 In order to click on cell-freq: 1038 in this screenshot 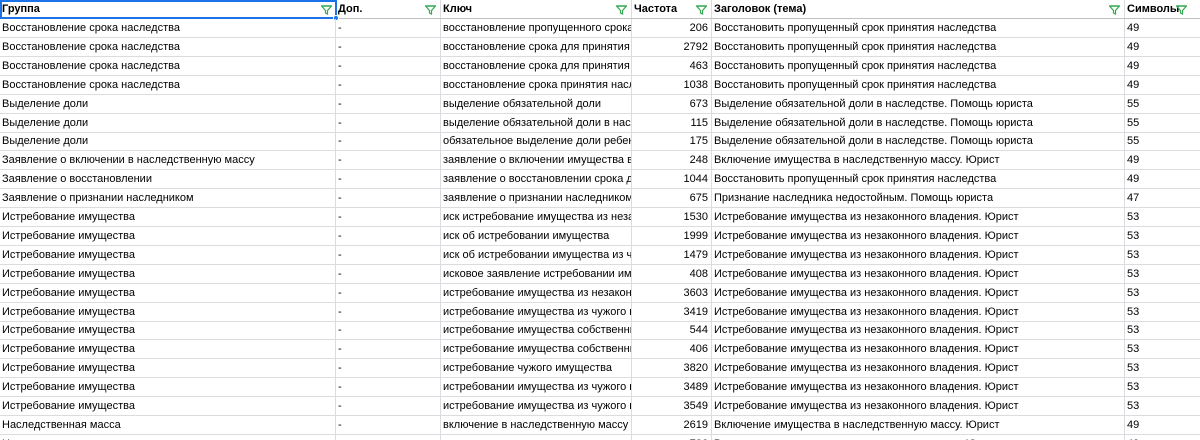, I will do `click(672, 84)`.